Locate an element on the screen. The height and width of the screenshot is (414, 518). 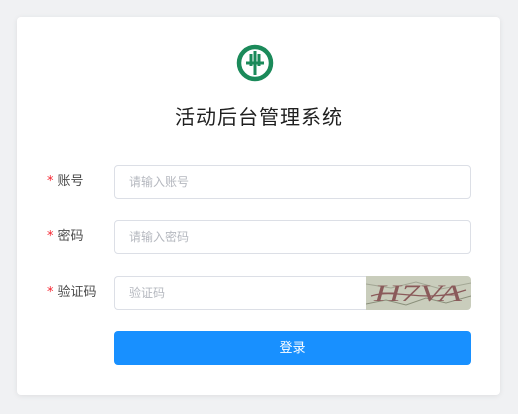
login-button: 登录 is located at coordinates (292, 348).